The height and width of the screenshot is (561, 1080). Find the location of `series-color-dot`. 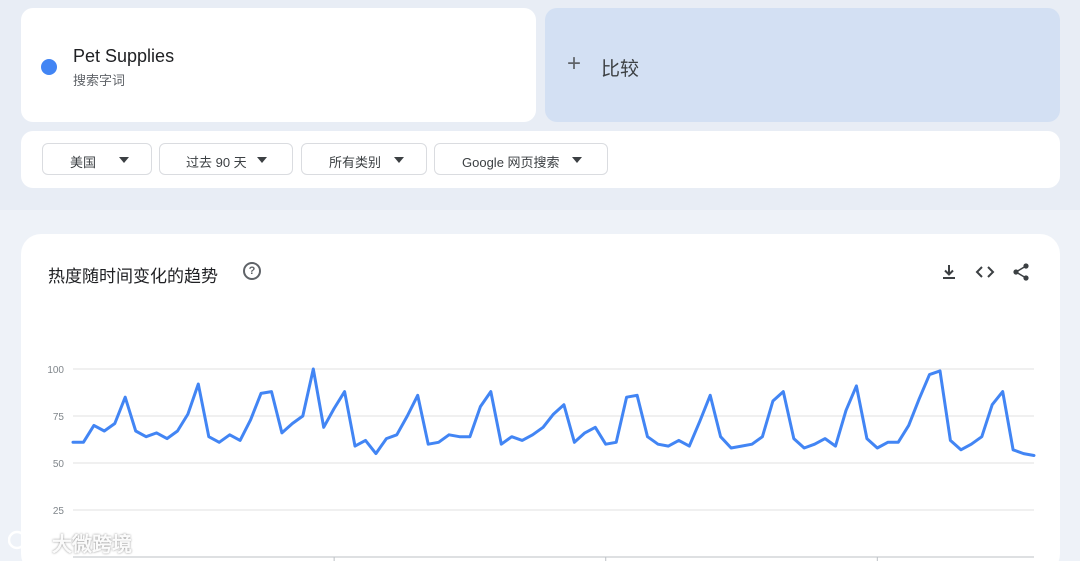

series-color-dot is located at coordinates (49, 67).